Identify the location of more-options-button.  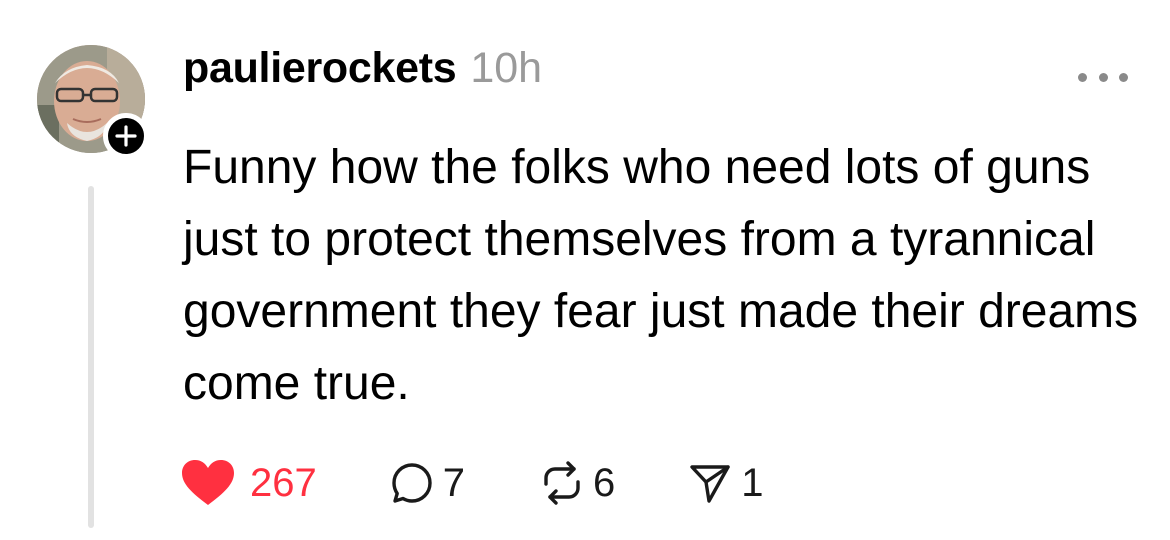
(1103, 77).